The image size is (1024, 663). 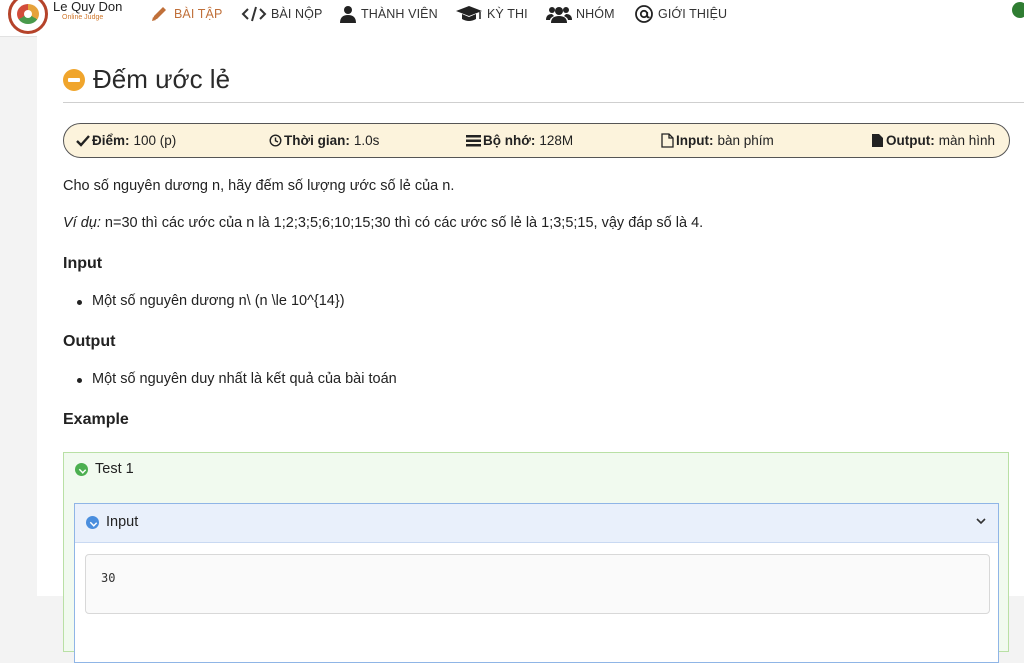 I want to click on points-value: 100 (p), so click(x=155, y=140).